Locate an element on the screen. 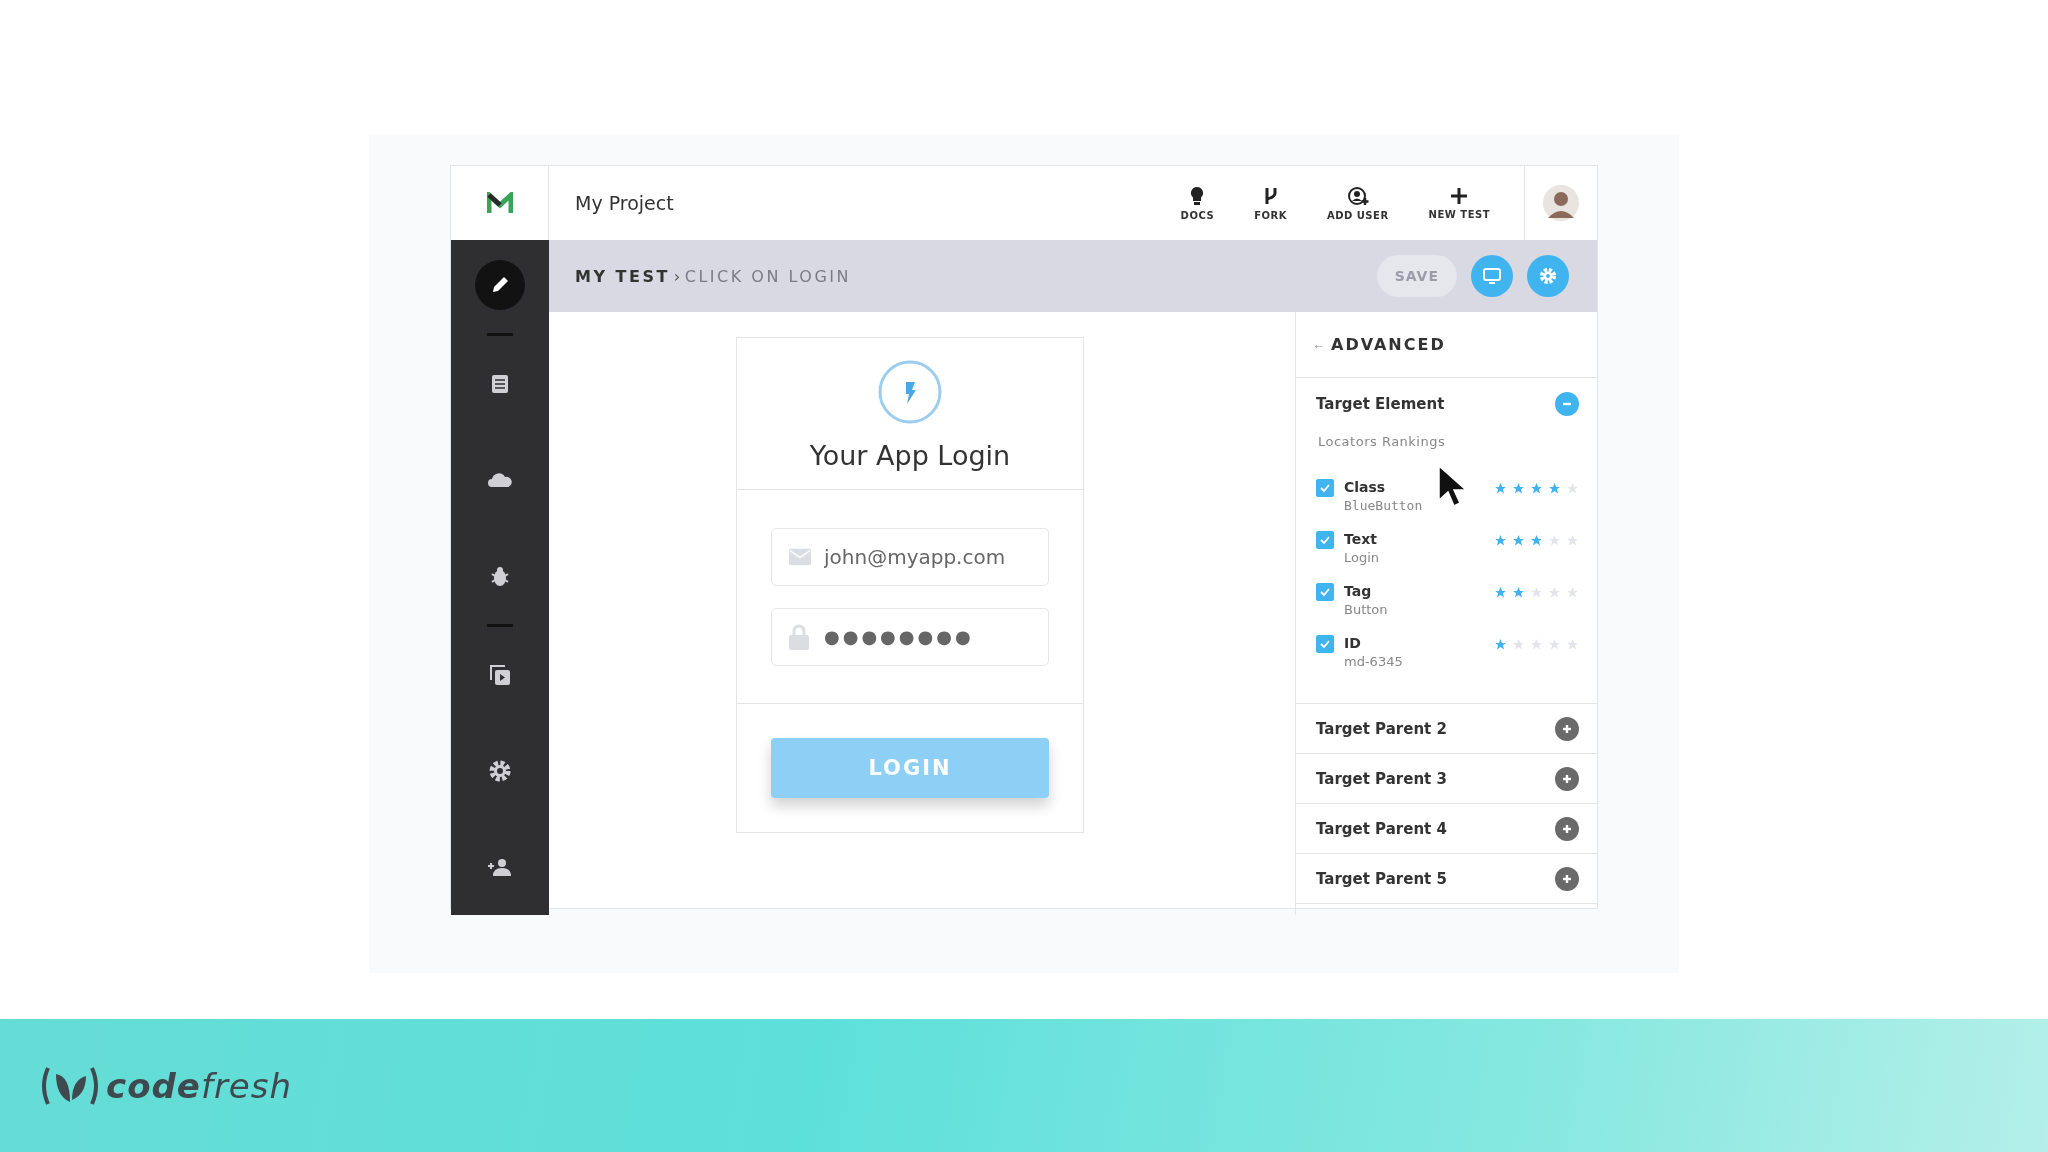 This screenshot has width=2048, height=1152. breadcrumb-item: CLICK ON LOGIN is located at coordinates (767, 276).